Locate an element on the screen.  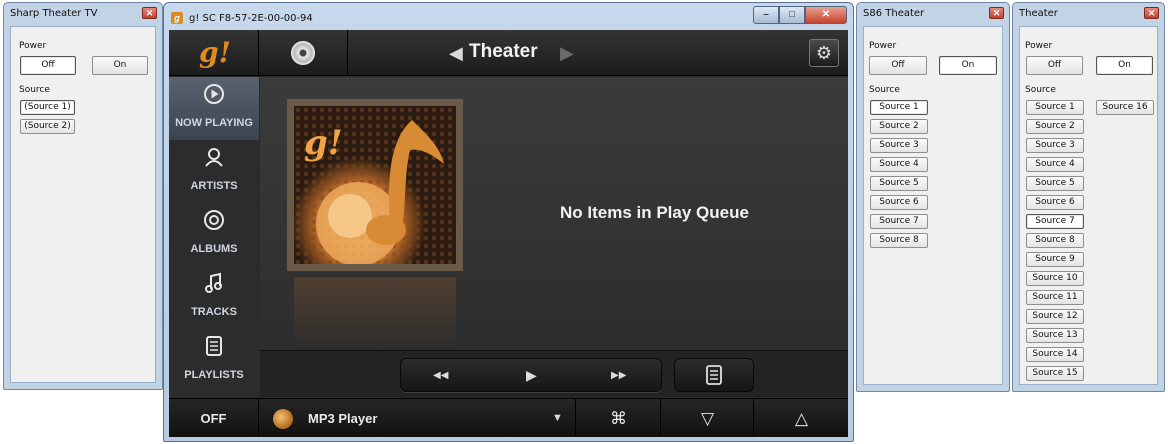
maximize-button: □ is located at coordinates (792, 15).